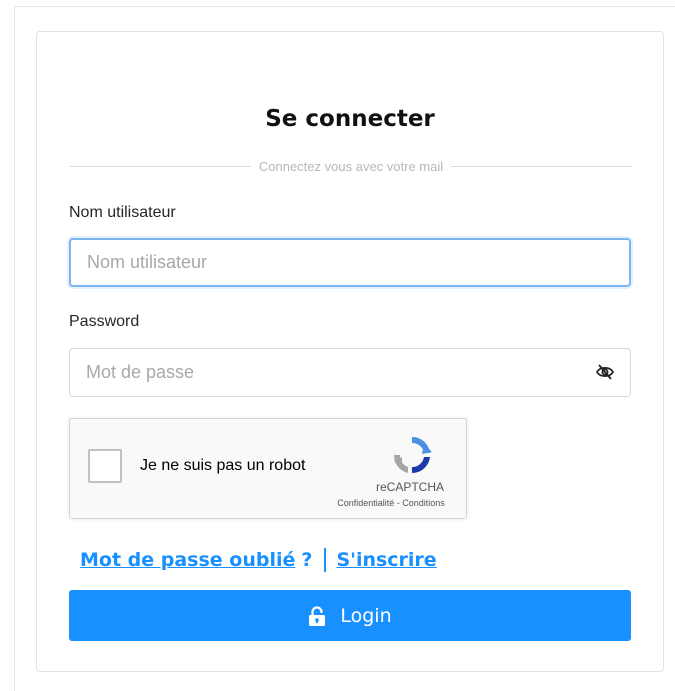  Describe the element at coordinates (160, 166) in the screenshot. I see `divider-line-left` at that location.